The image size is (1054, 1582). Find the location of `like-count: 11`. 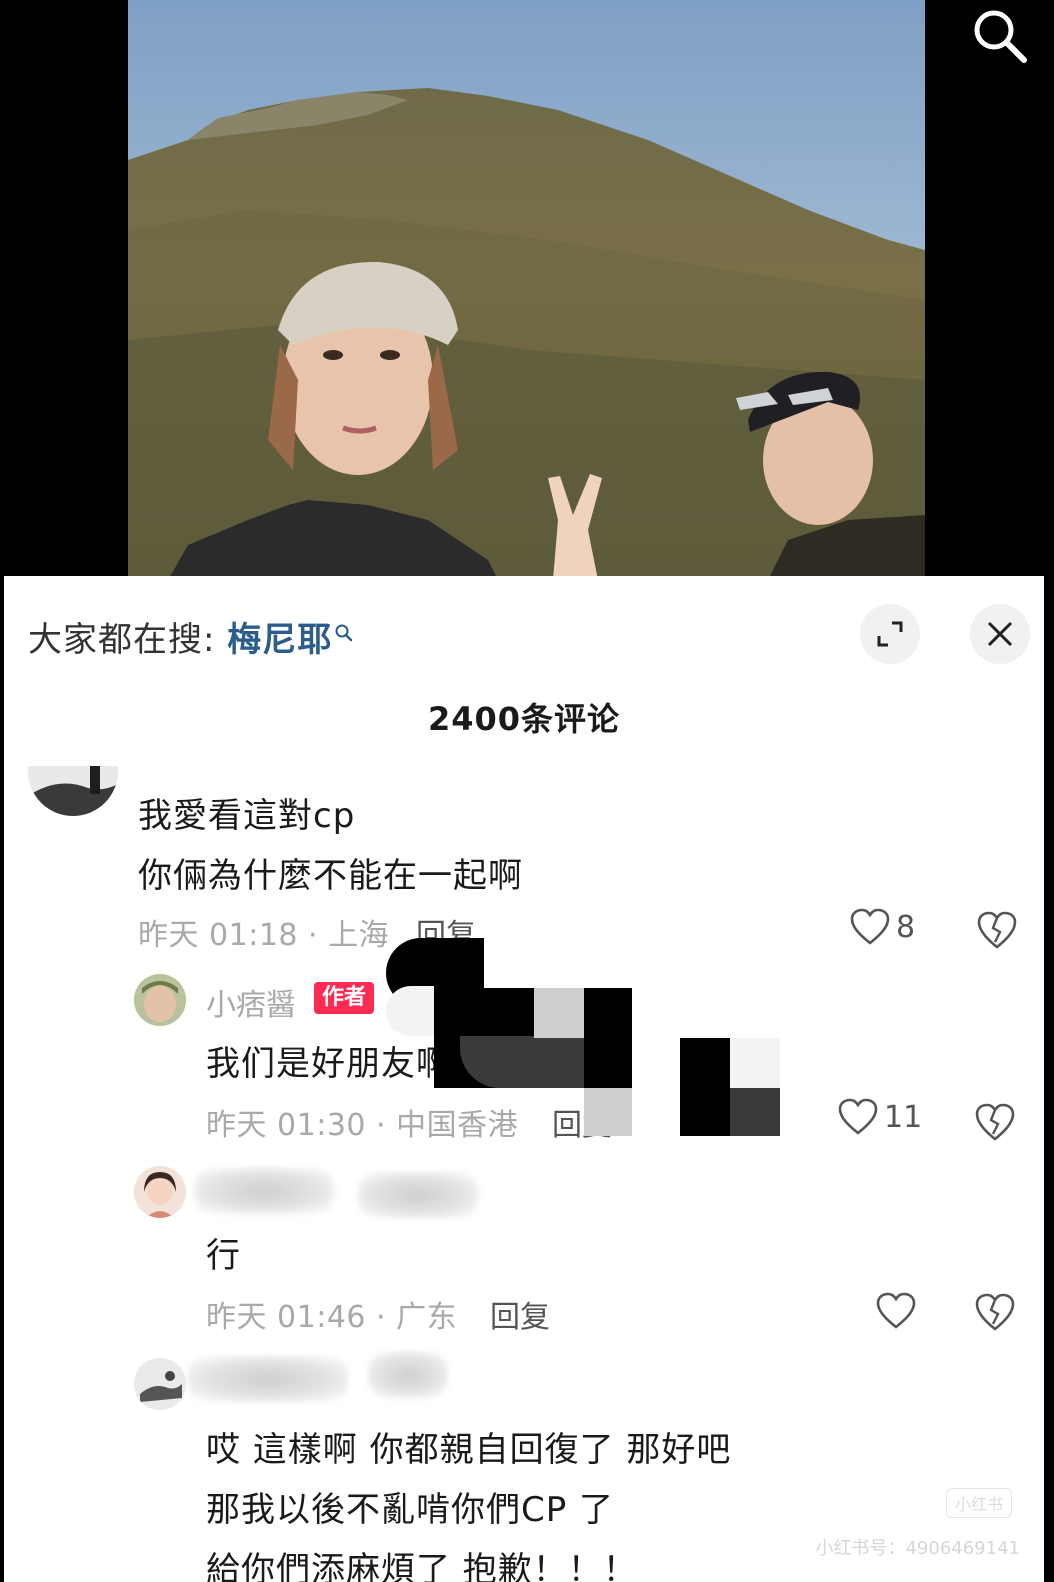

like-count: 11 is located at coordinates (903, 1117).